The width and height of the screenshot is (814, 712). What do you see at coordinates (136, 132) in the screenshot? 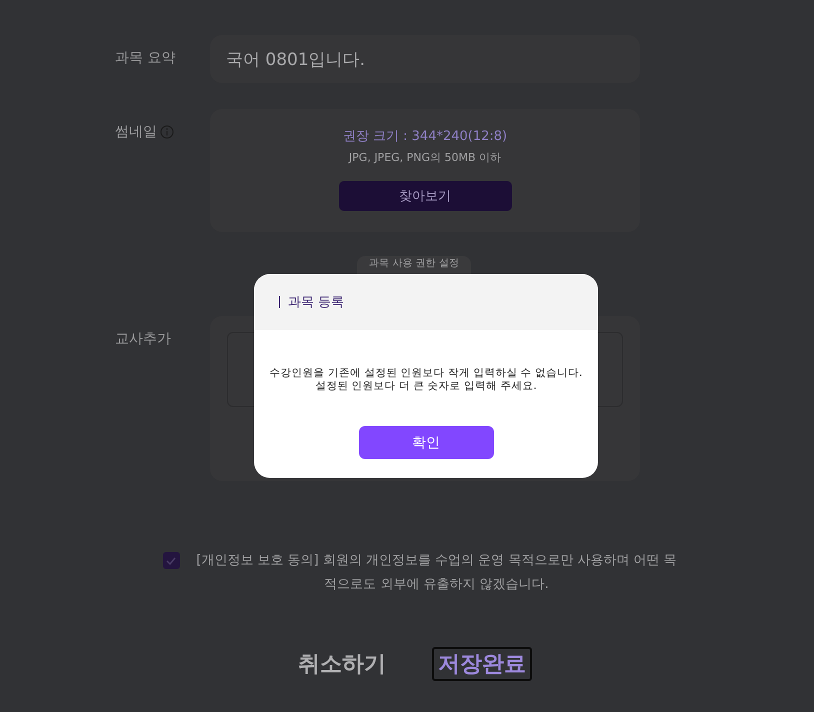
I see `field-label: 썸네일` at bounding box center [136, 132].